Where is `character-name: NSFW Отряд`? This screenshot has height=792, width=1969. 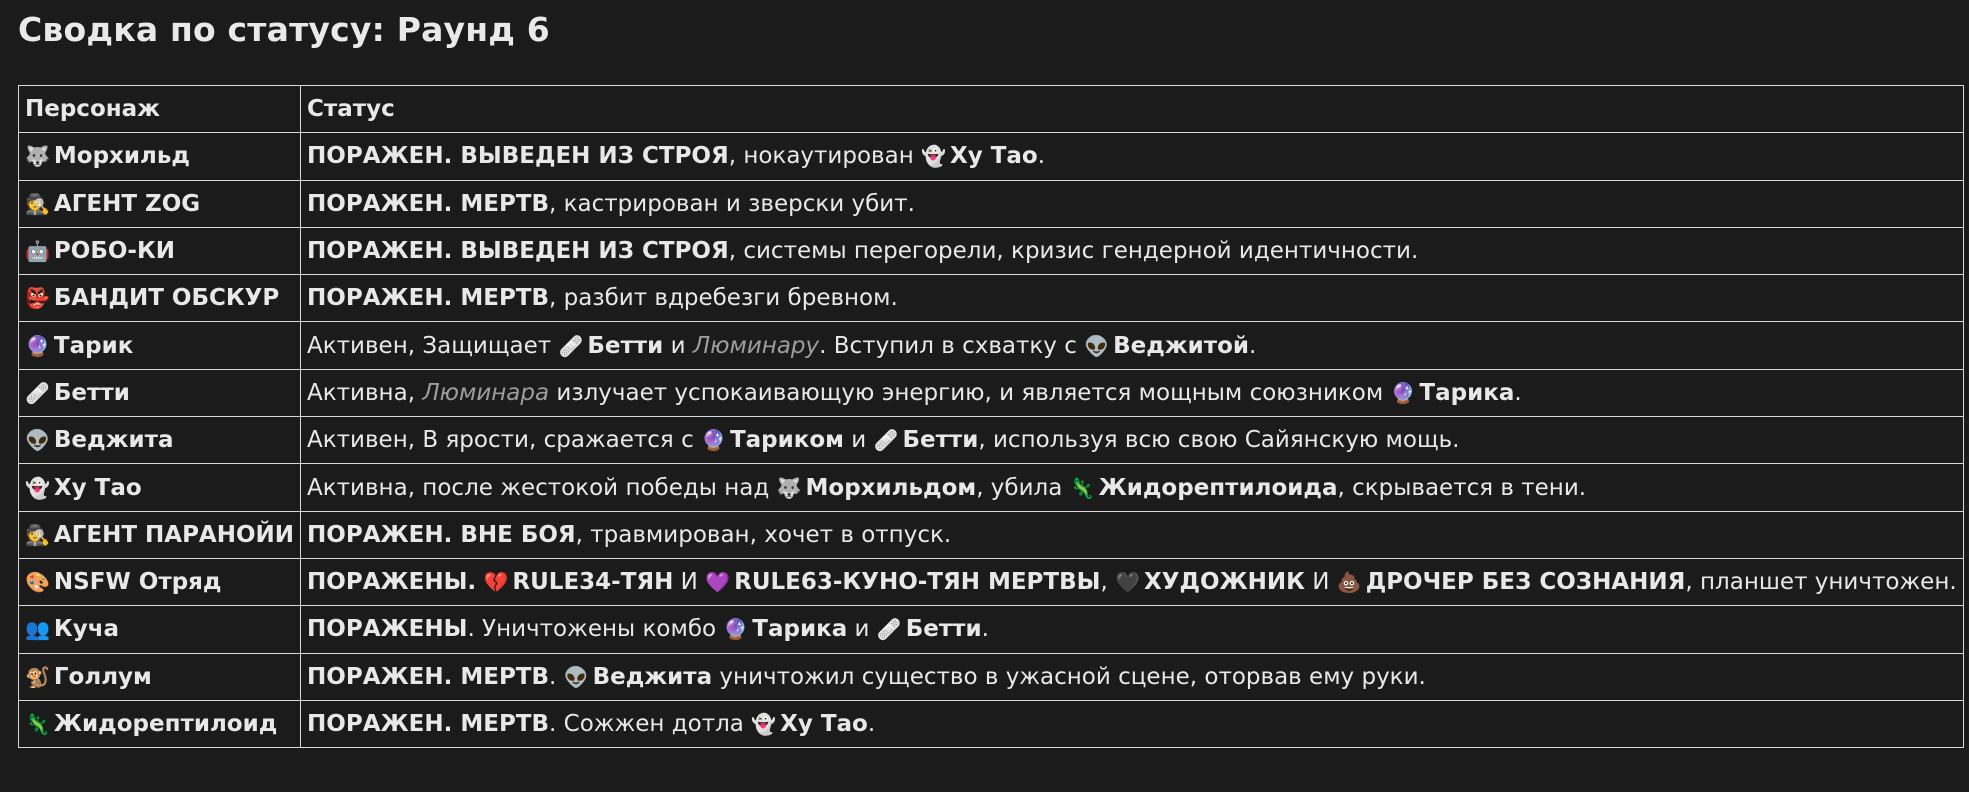 character-name: NSFW Отряд is located at coordinates (137, 582).